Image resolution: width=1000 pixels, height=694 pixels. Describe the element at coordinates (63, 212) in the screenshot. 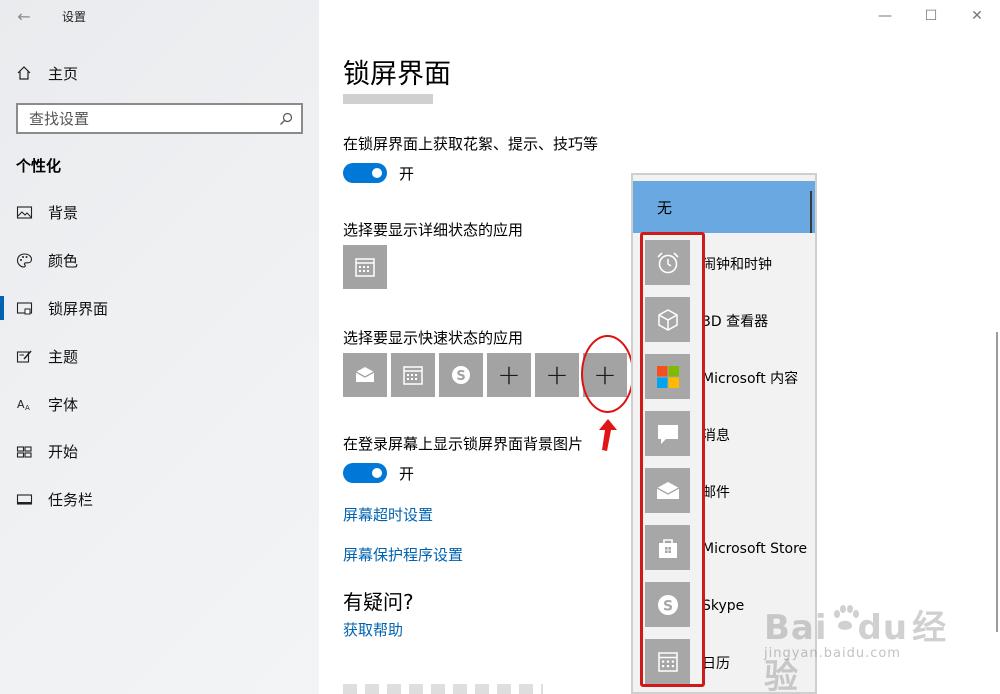

I see `sidebar-item-label: 背景` at that location.